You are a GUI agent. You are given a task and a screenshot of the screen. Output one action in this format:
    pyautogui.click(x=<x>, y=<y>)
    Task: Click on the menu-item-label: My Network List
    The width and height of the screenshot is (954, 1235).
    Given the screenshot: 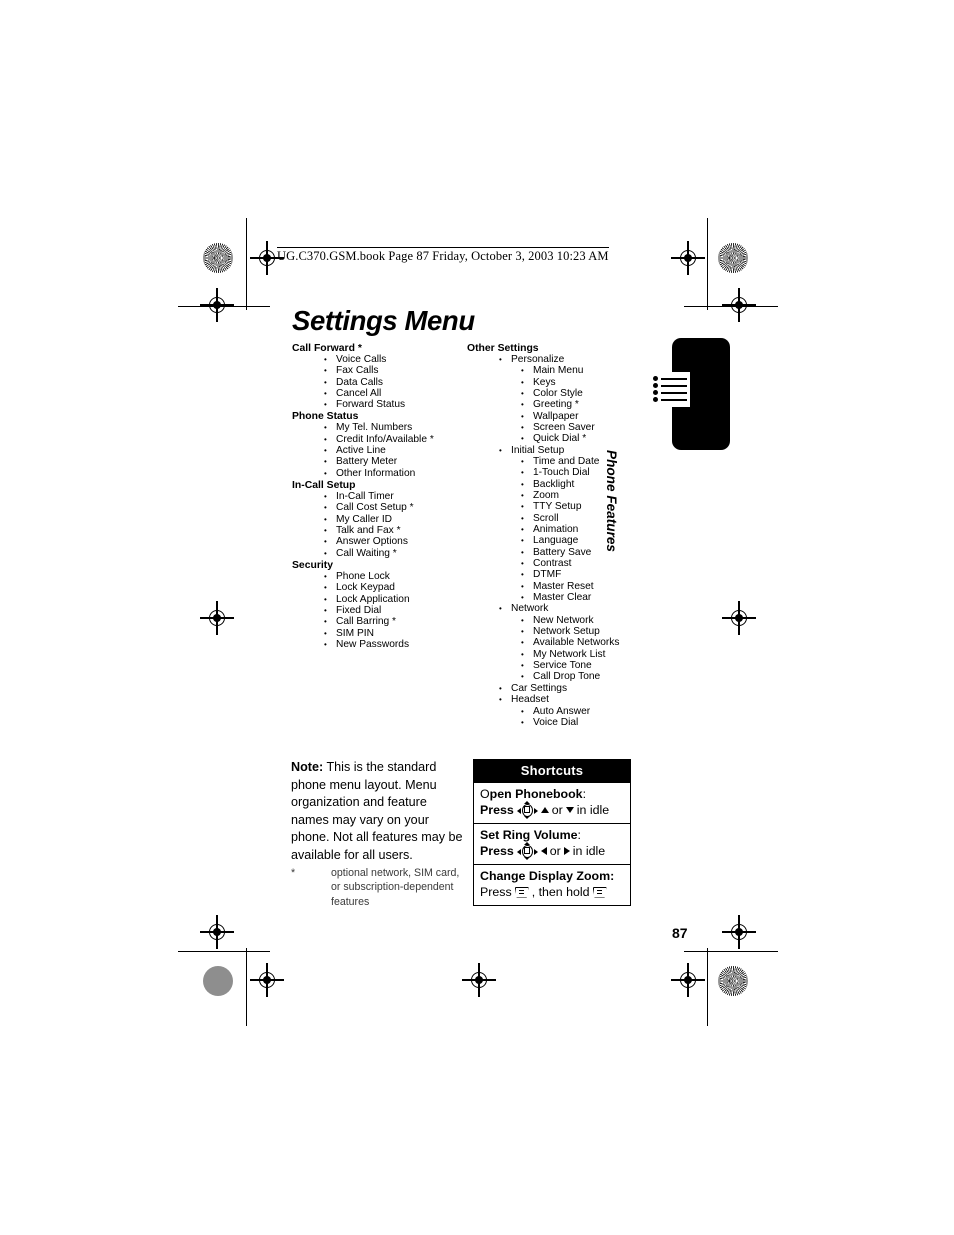 What is the action you would take?
    pyautogui.click(x=569, y=654)
    